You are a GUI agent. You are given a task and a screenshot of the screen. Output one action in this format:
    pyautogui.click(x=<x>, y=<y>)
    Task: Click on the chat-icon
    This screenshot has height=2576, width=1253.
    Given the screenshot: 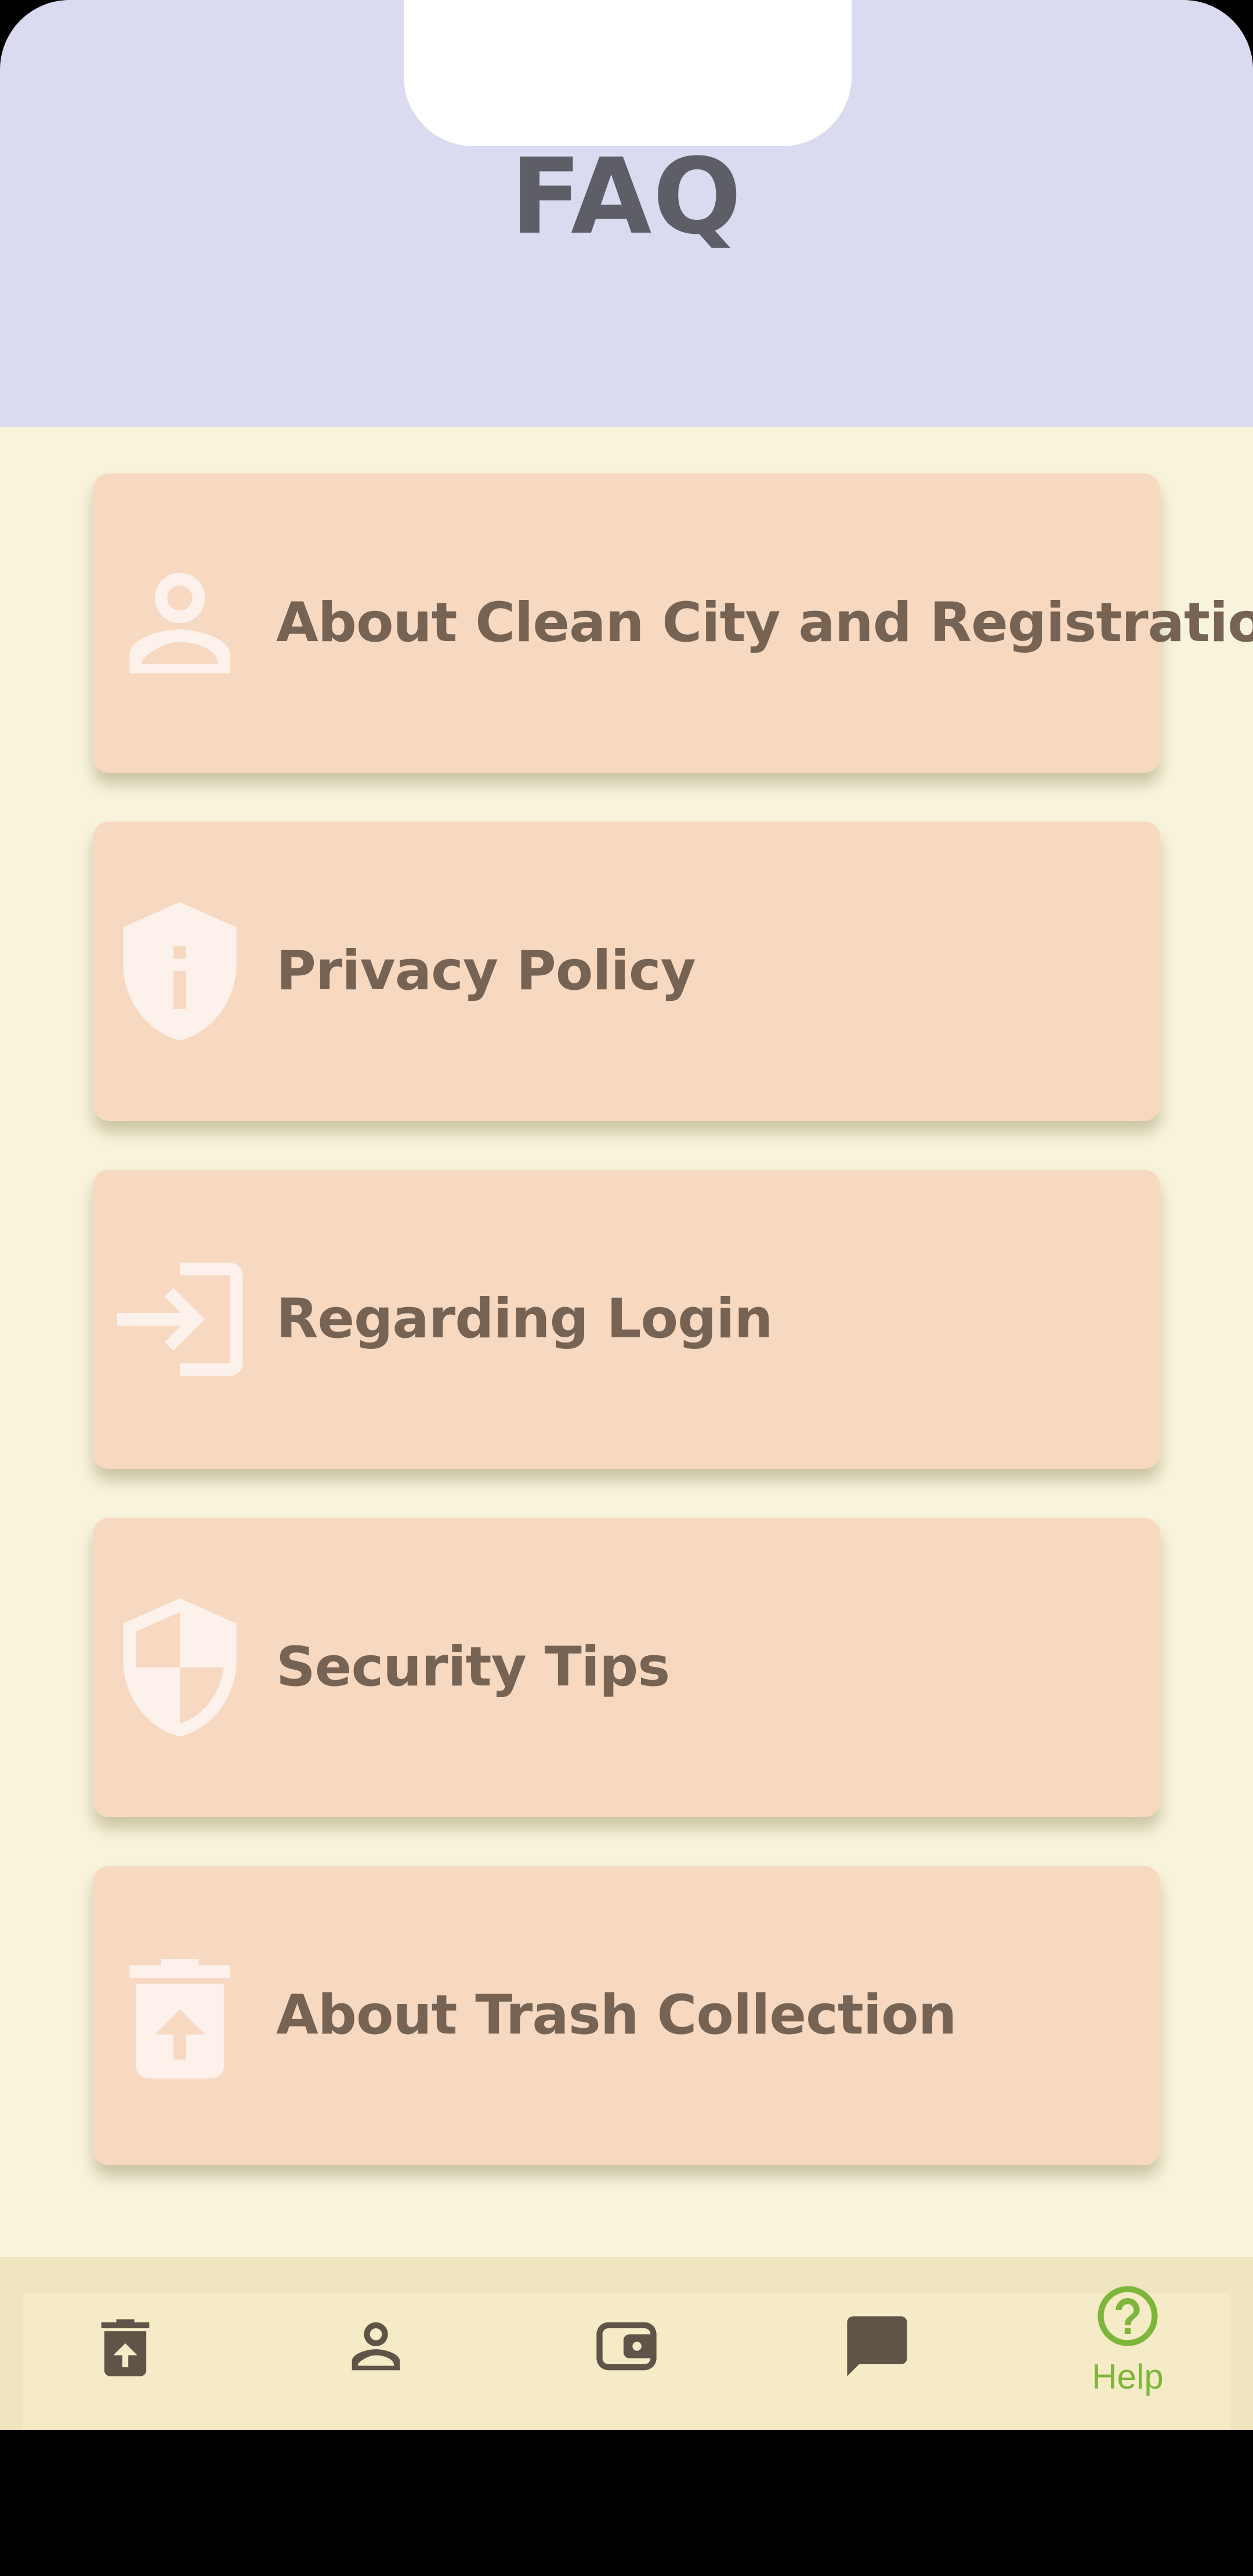 What is the action you would take?
    pyautogui.click(x=877, y=2346)
    